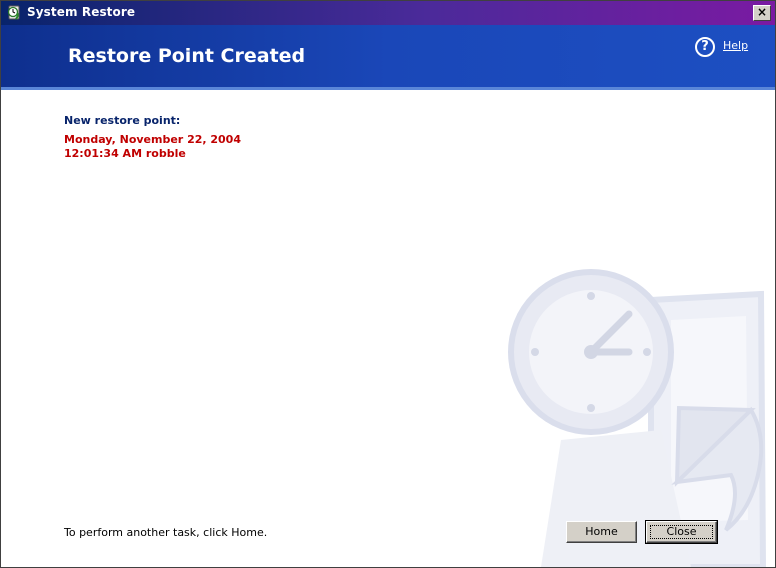 This screenshot has width=776, height=568. What do you see at coordinates (166, 532) in the screenshot?
I see `footer-instruction: To perform another task, click Home.` at bounding box center [166, 532].